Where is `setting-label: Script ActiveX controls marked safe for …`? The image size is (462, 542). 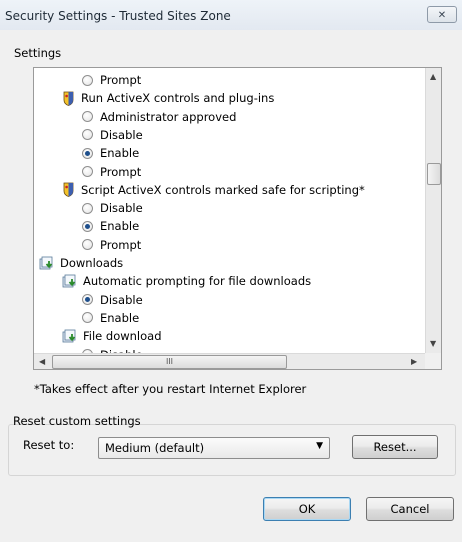 setting-label: Script ActiveX controls marked safe for … is located at coordinates (223, 189).